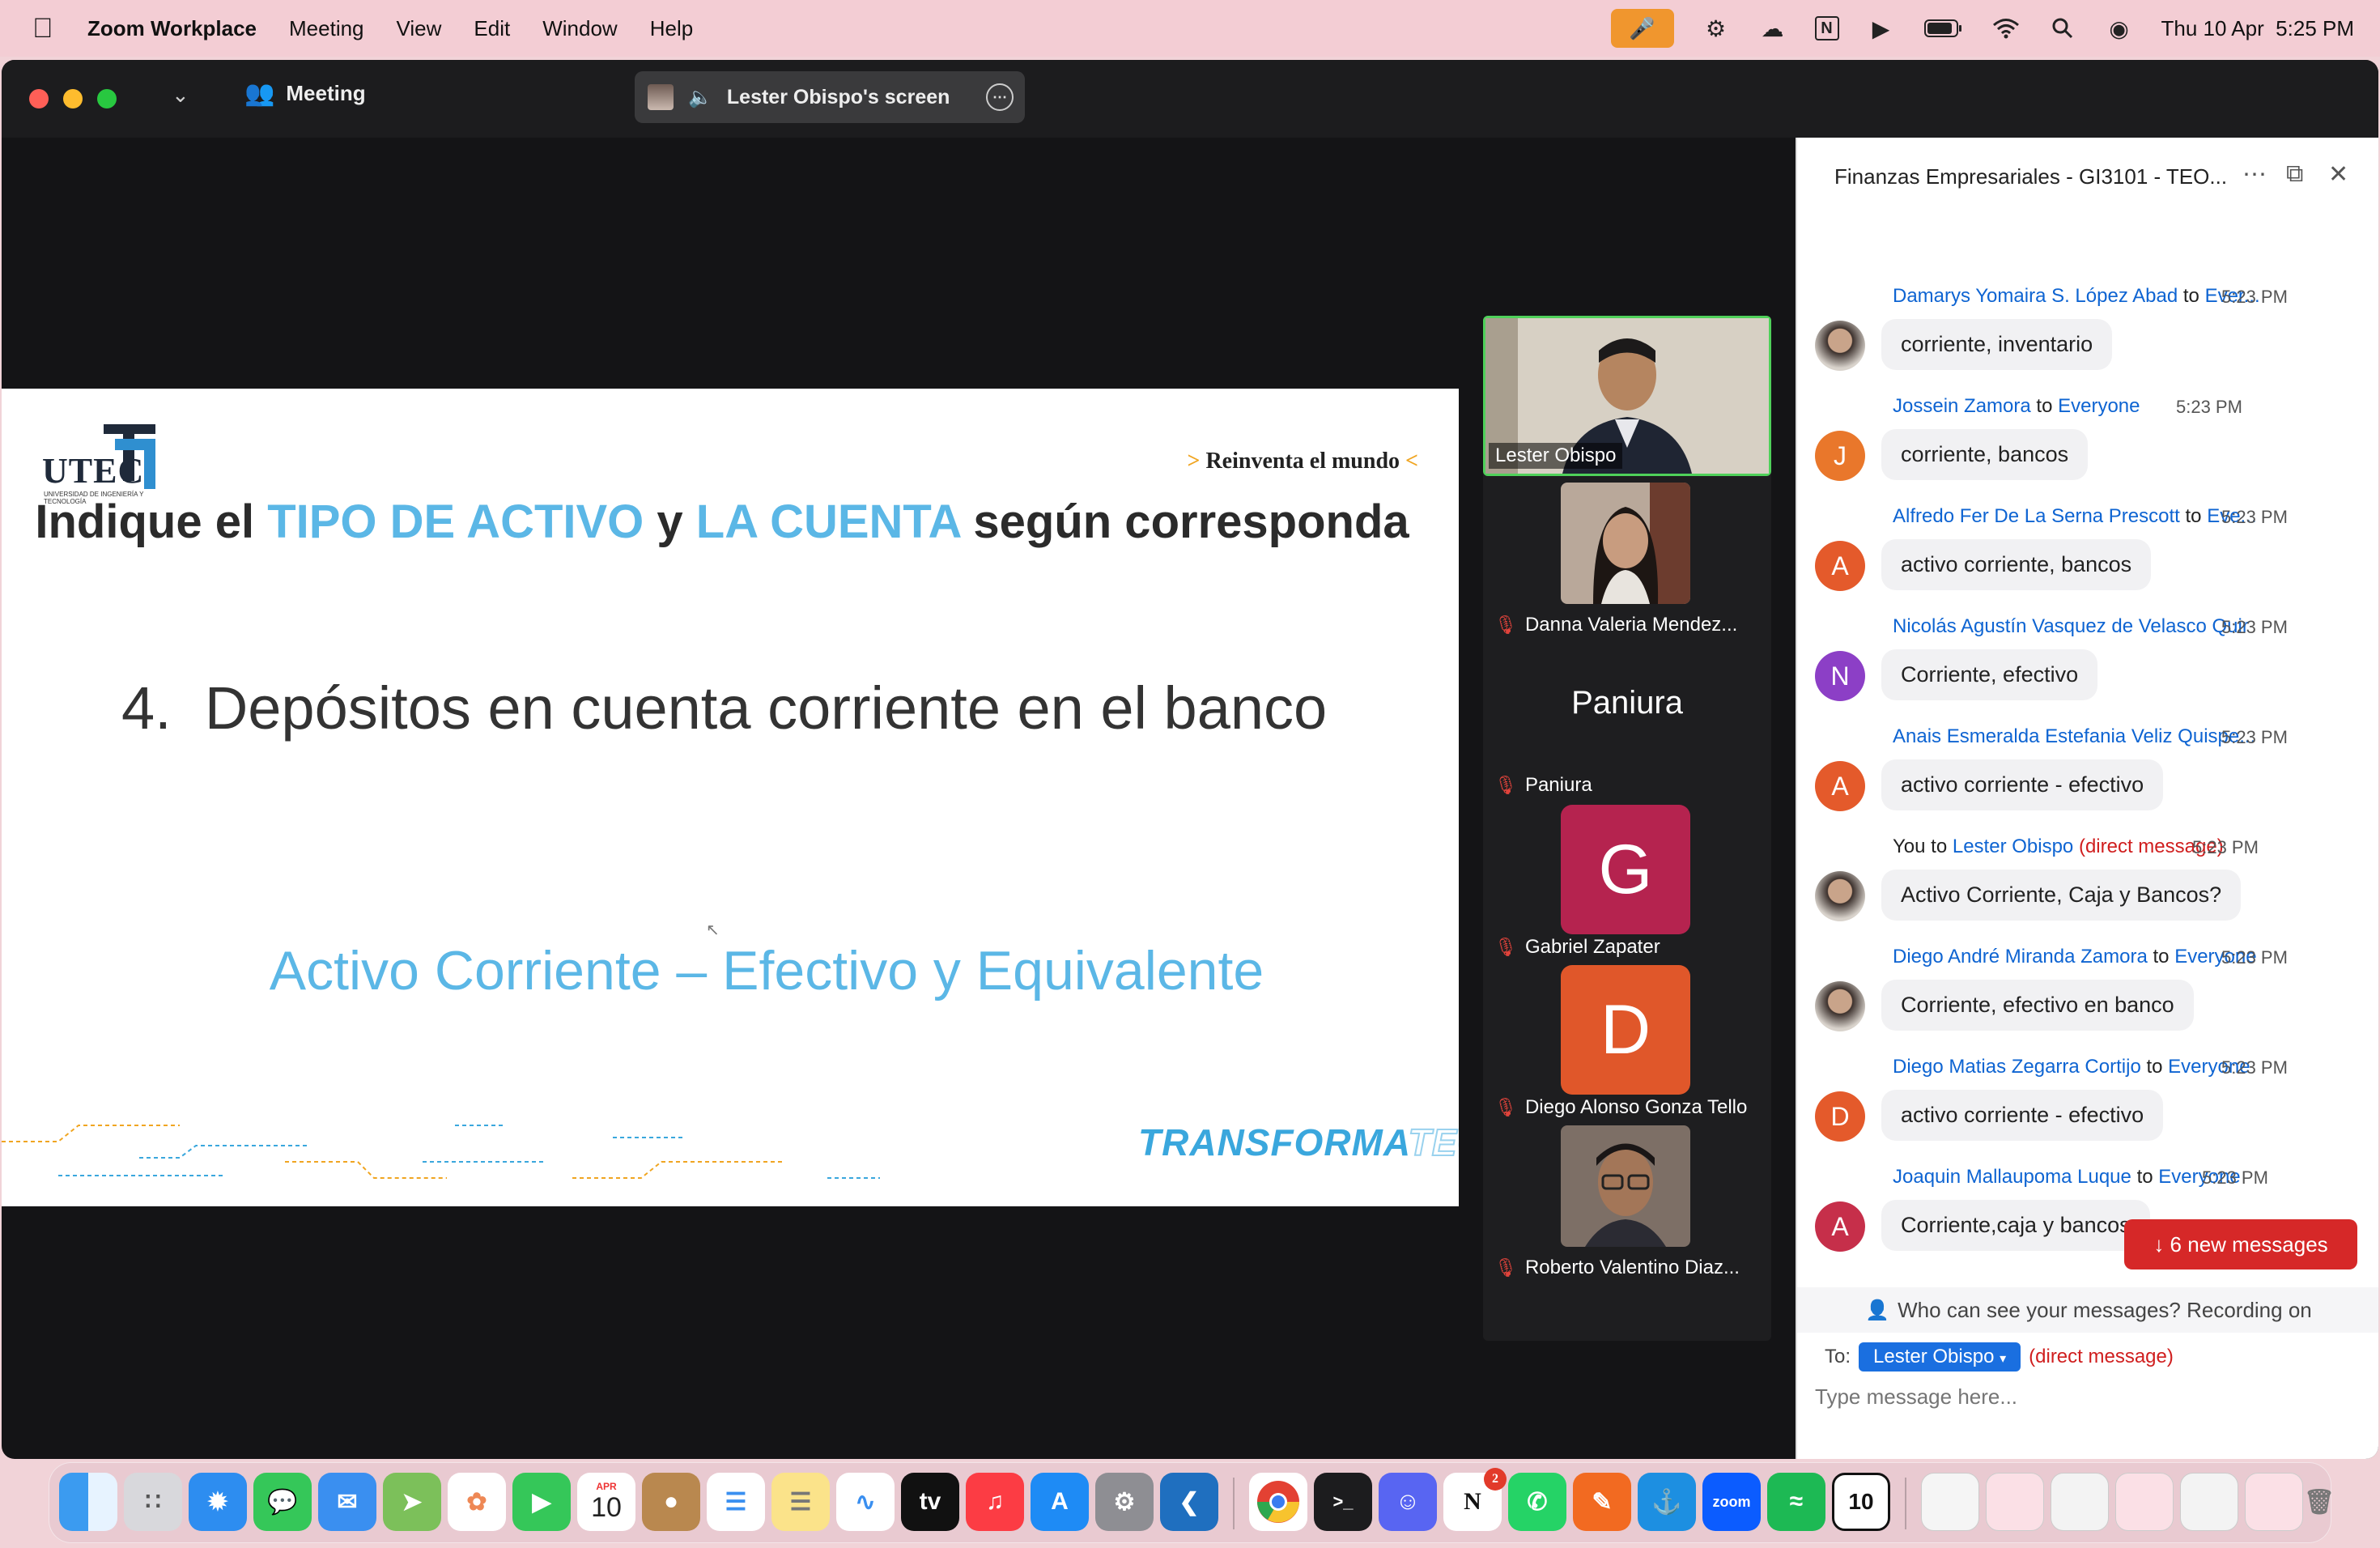  I want to click on zoom-app-icon: zoom, so click(1731, 1502).